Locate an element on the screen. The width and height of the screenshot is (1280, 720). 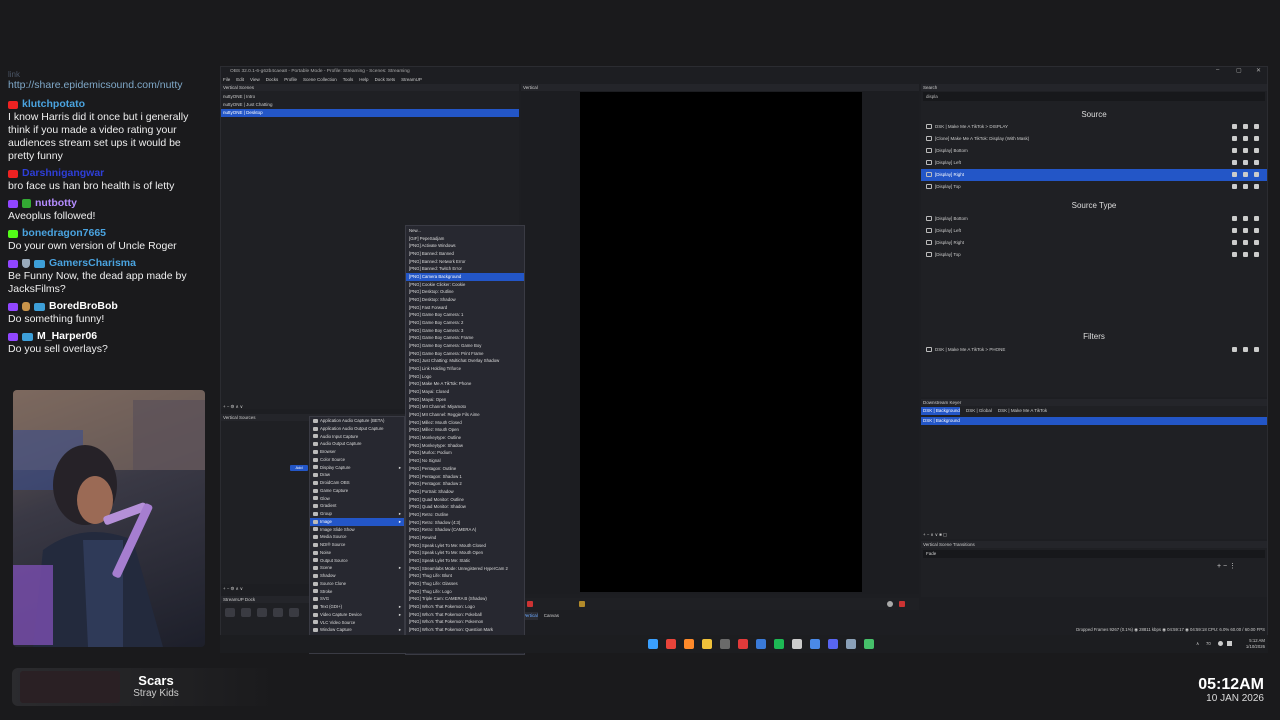
wifi-icon is located at coordinates (1220, 643).